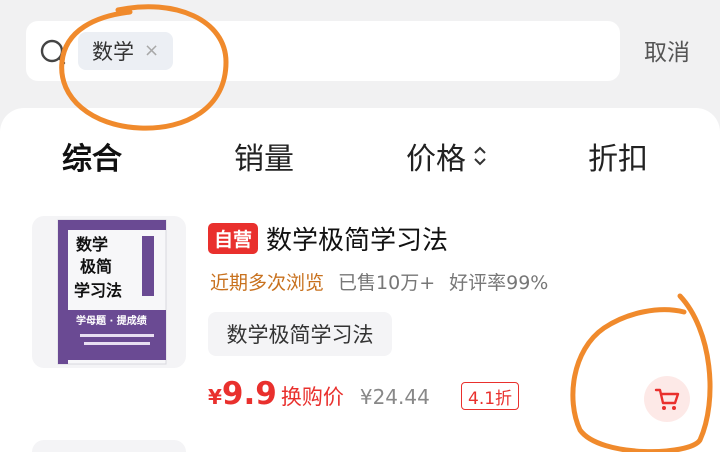 The image size is (720, 452). What do you see at coordinates (312, 397) in the screenshot?
I see `price-label: 换购价` at bounding box center [312, 397].